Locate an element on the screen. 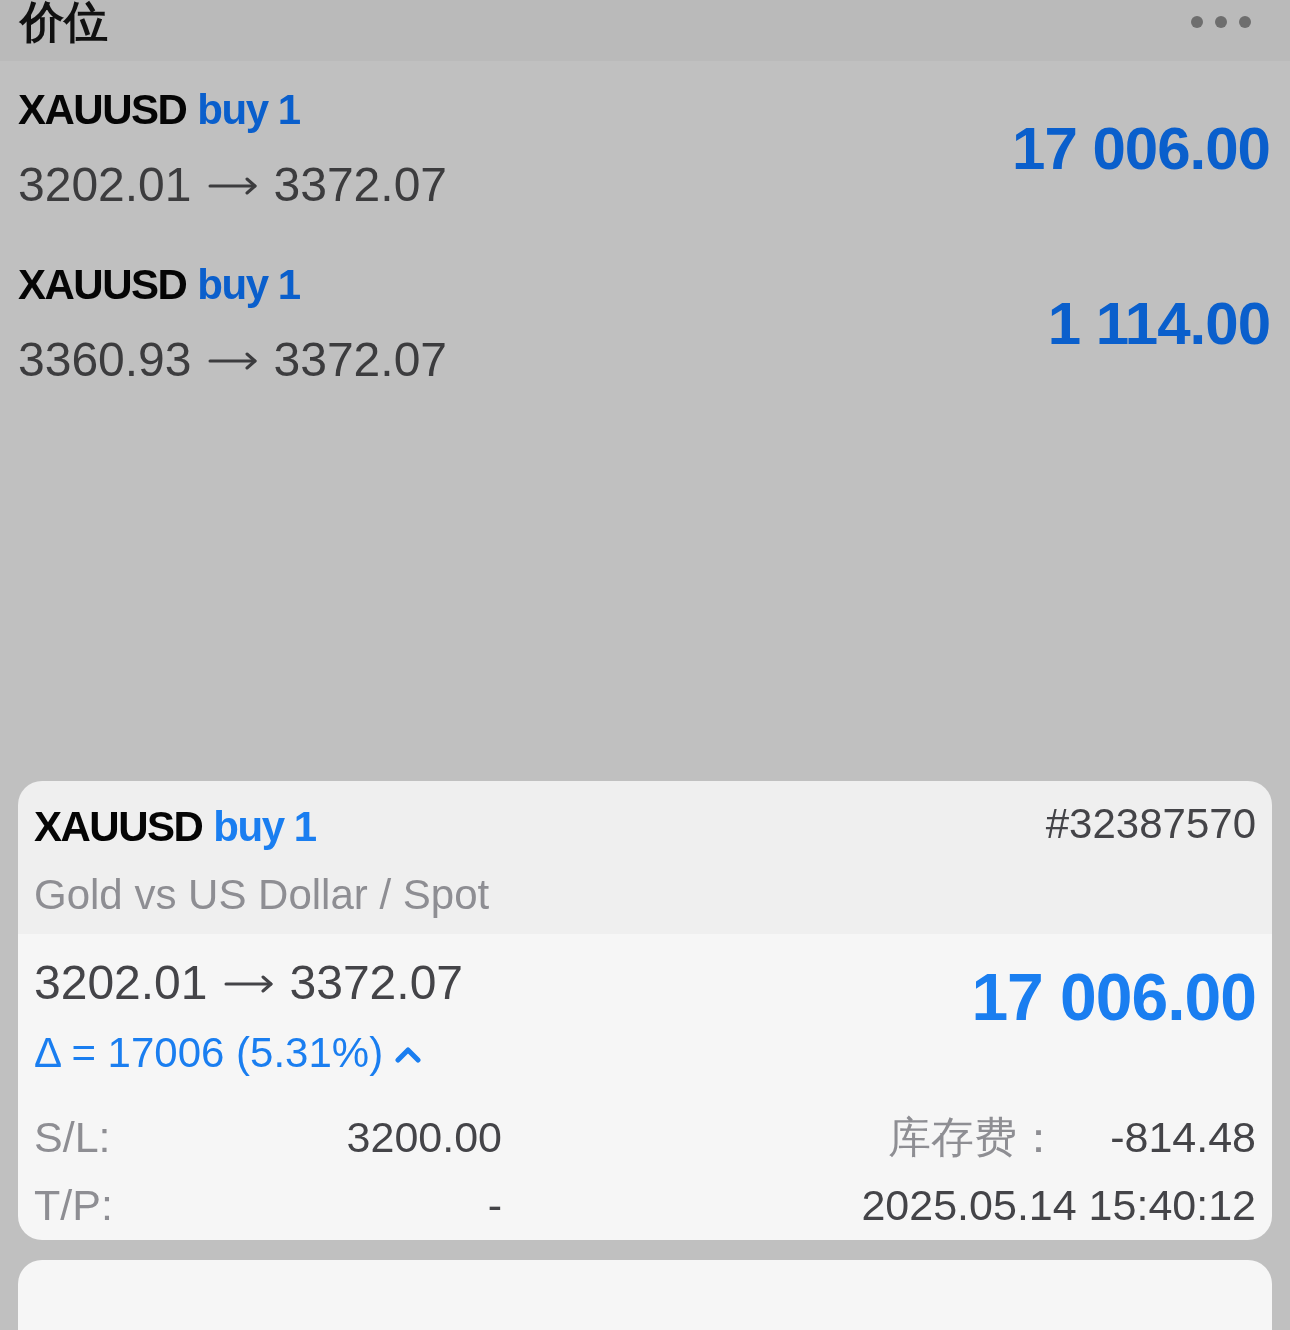 The width and height of the screenshot is (1290, 1330). change-text: Δ = 17006 (5.31%) is located at coordinates (209, 1053).